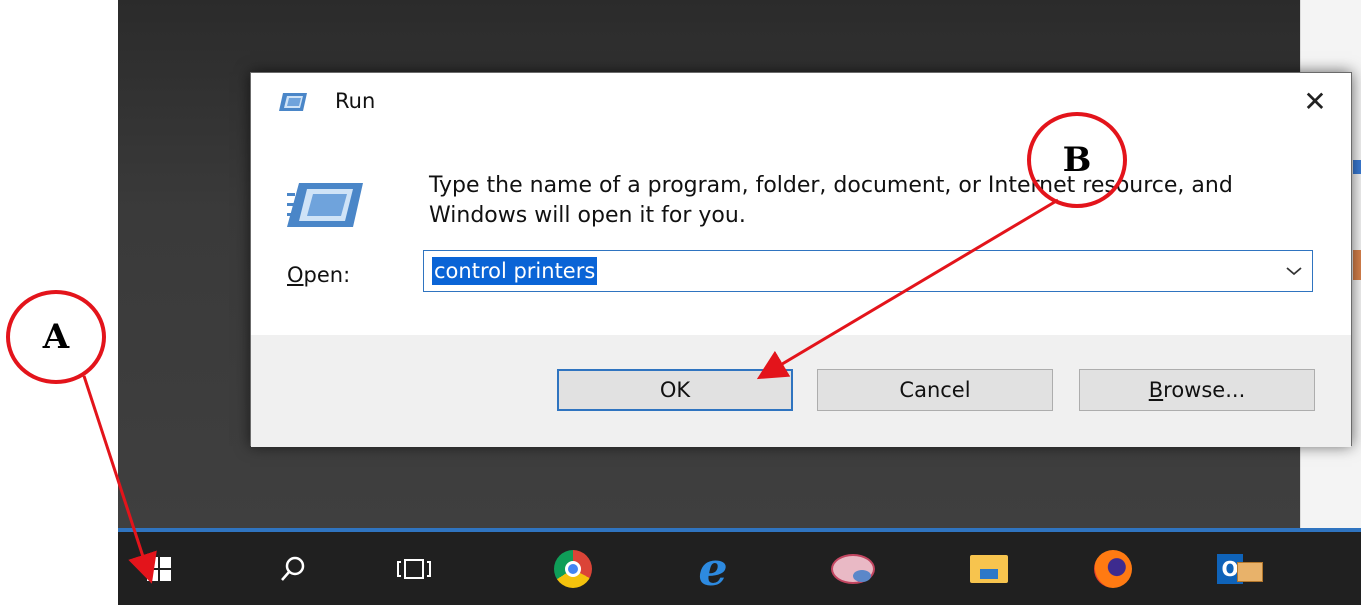 The image size is (1361, 605). I want to click on close-icon: ✕, so click(1315, 101).